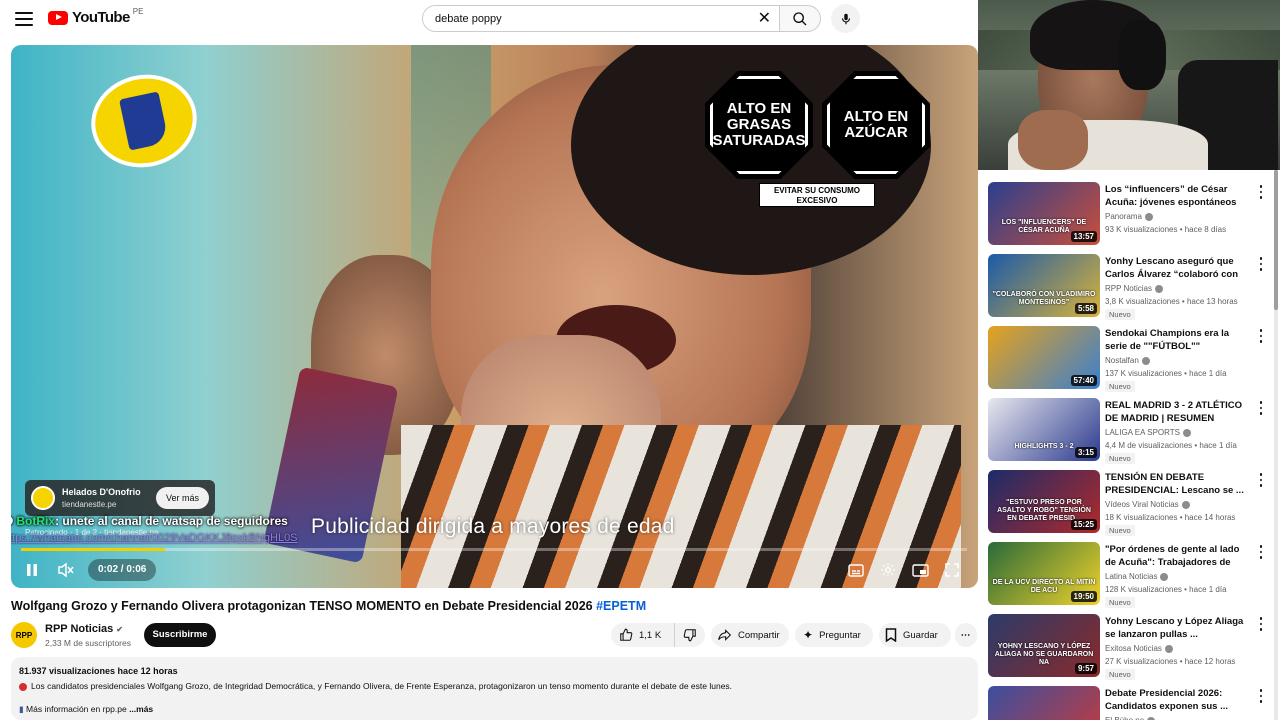  I want to click on mute-button, so click(66, 570).